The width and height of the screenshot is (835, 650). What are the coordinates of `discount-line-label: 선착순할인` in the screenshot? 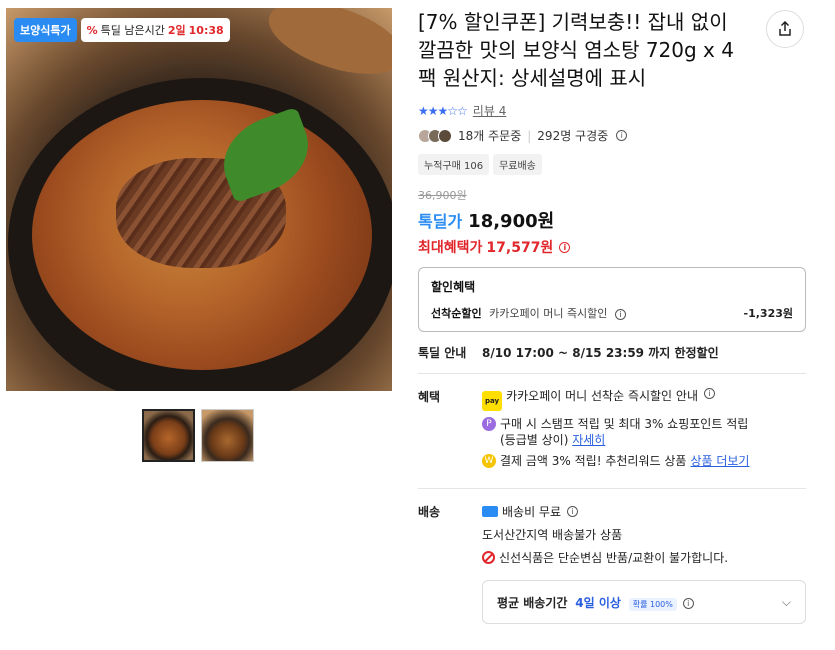 It's located at (456, 313).